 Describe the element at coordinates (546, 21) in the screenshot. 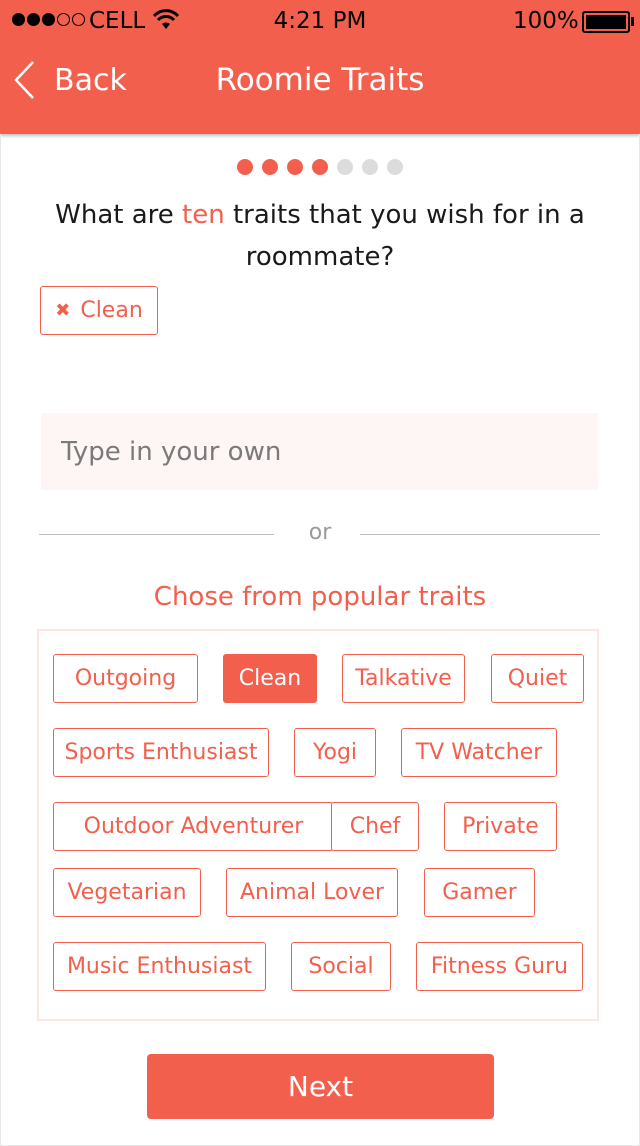

I see `battery-percent: 100%` at that location.